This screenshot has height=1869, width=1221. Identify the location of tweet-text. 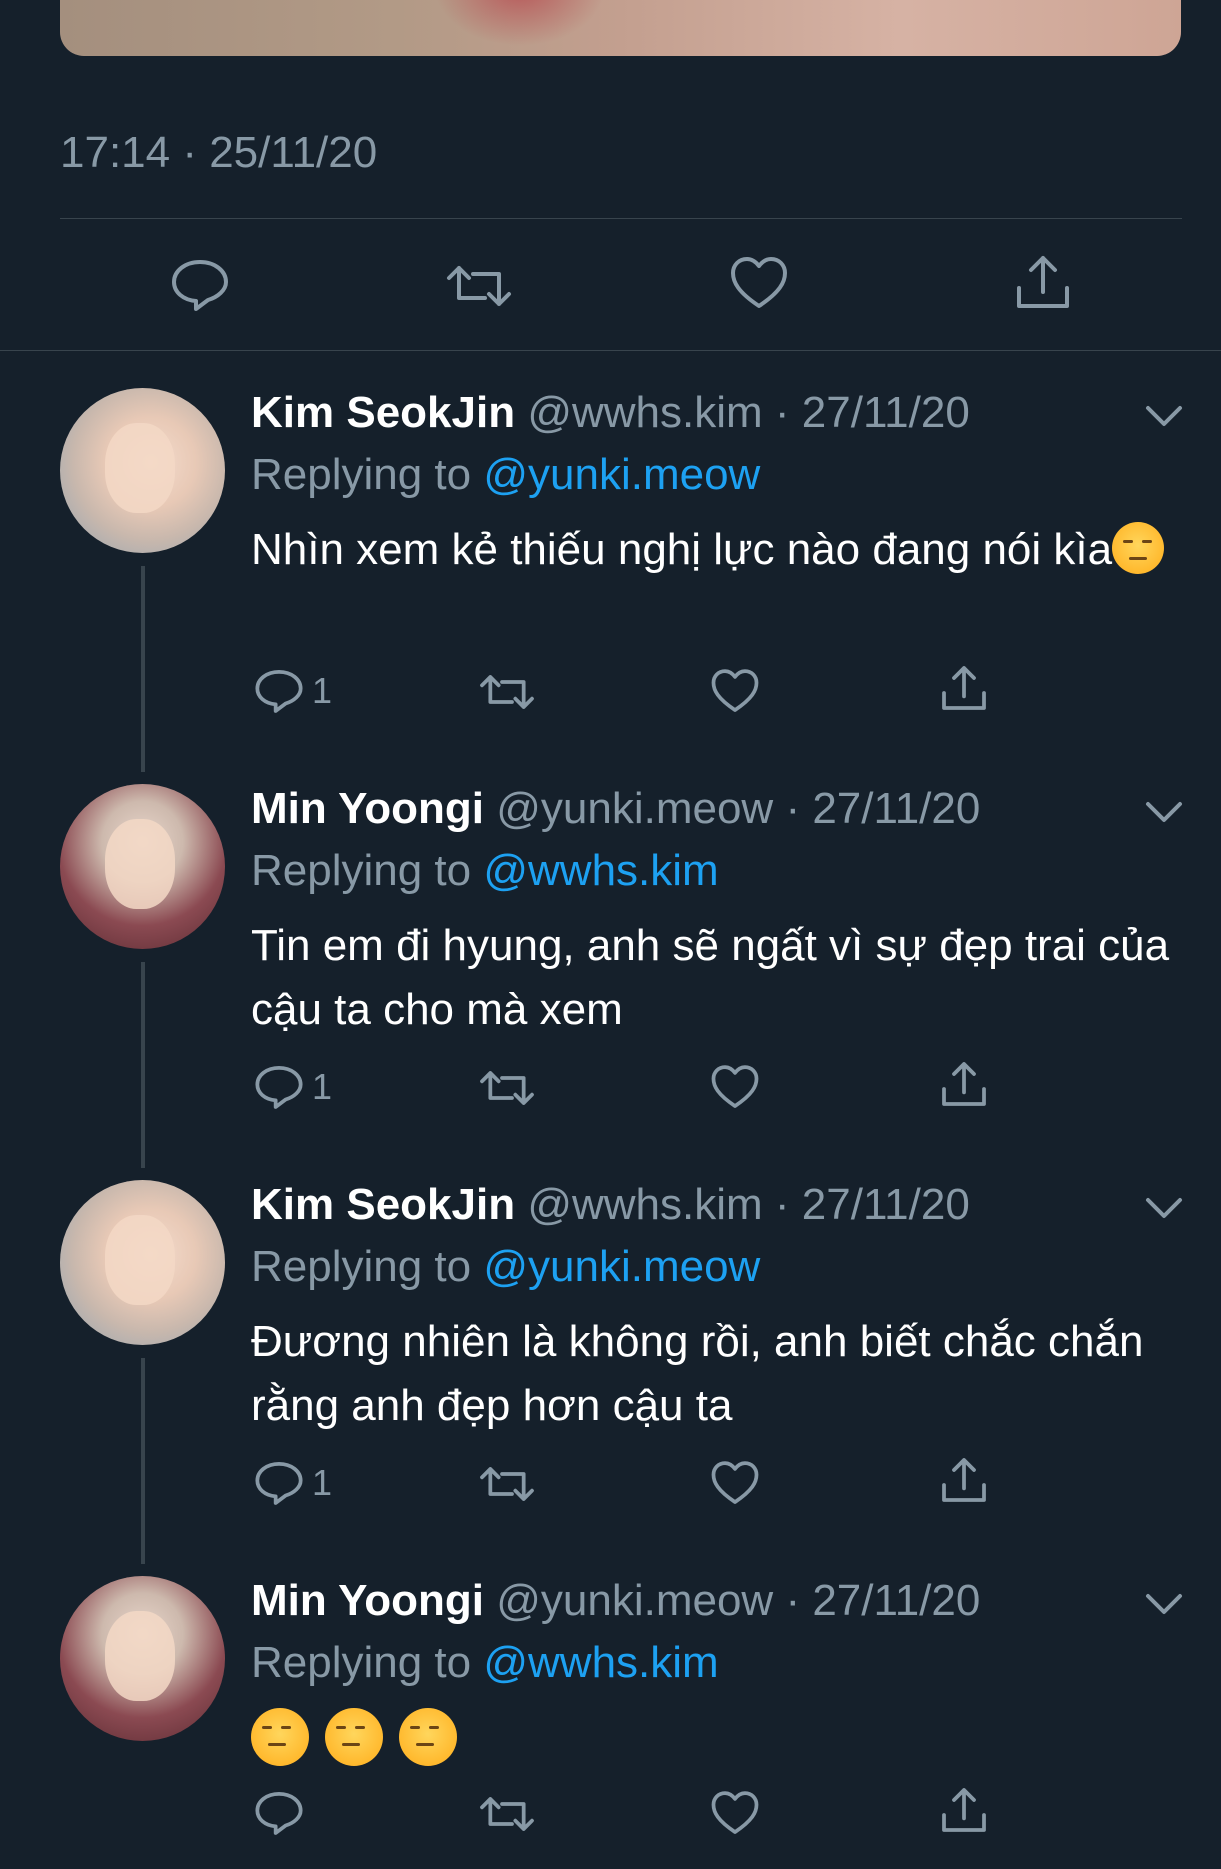
(716, 1741).